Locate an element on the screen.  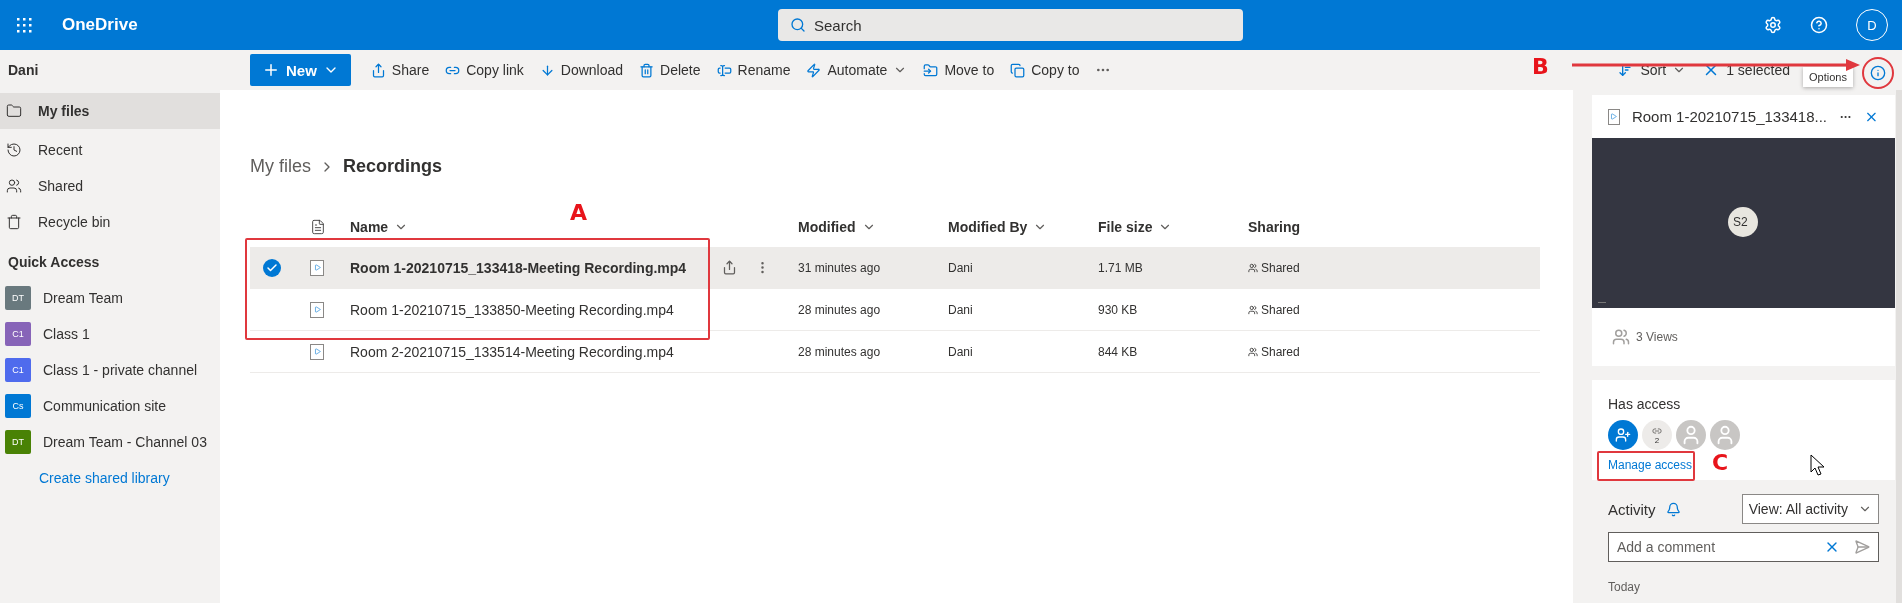
table-cell-text: 1.71 MB is located at coordinates (1121, 267).